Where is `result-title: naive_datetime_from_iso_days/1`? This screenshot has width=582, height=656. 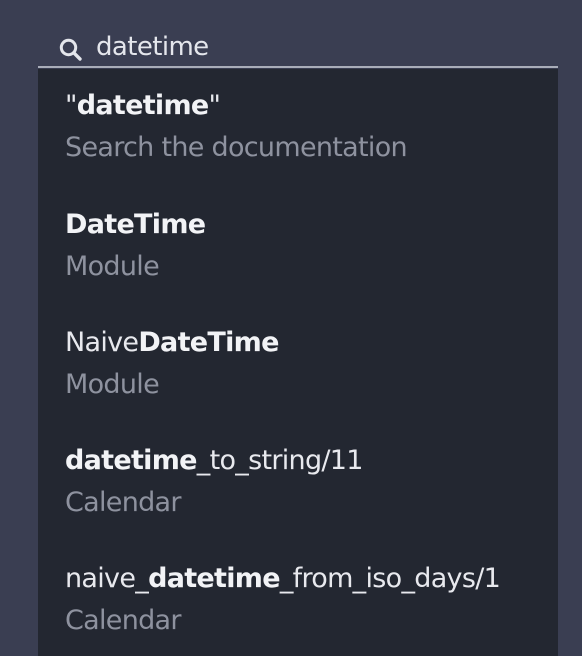
result-title: naive_datetime_from_iso_days/1 is located at coordinates (283, 578).